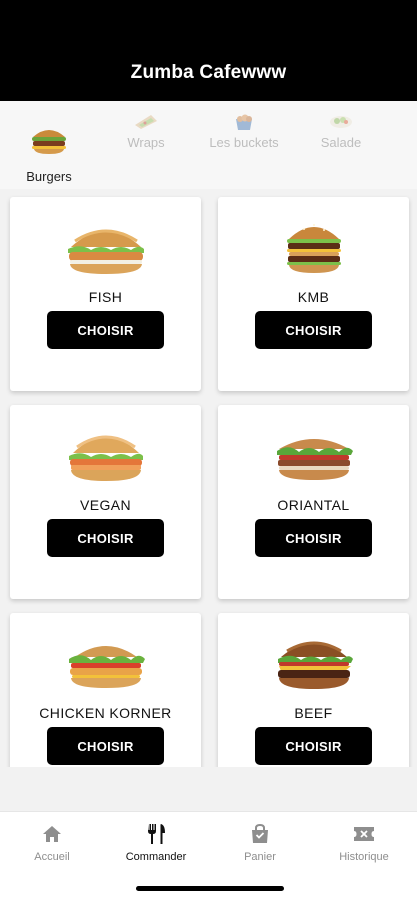 This screenshot has width=417, height=900. Describe the element at coordinates (105, 690) in the screenshot. I see `product-card: CHICKEN KORNER CHOISIR` at that location.